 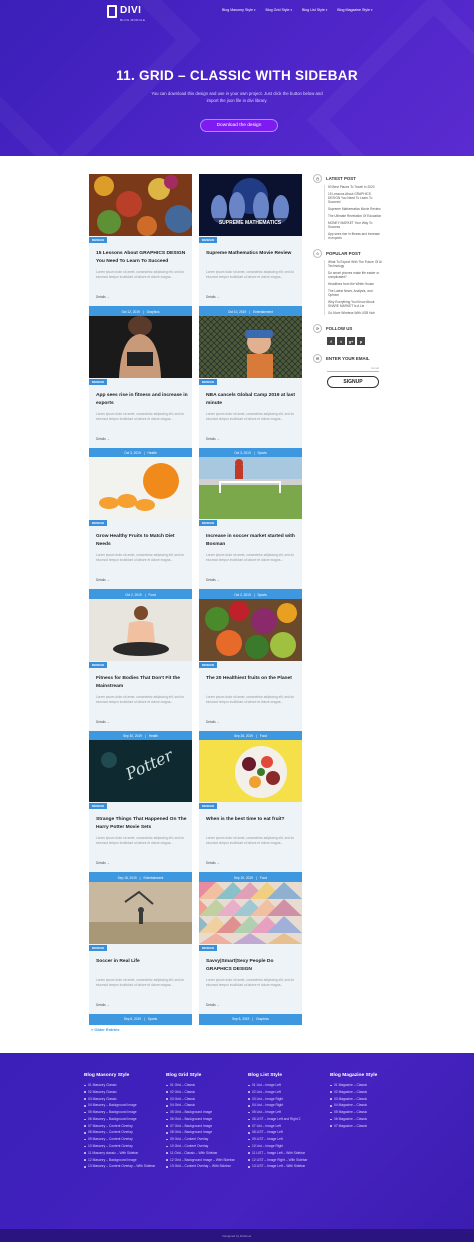 I want to click on footer-link: 07 Masonry – Content Overlay, so click(x=122, y=1126).